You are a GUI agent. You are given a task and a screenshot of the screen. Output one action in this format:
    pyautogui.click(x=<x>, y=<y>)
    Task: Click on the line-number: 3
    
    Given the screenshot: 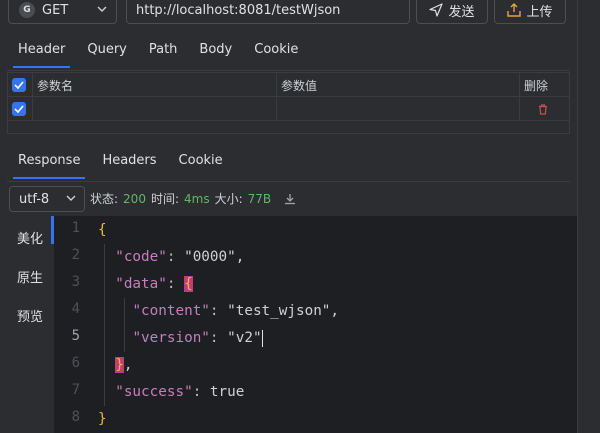 What is the action you would take?
    pyautogui.click(x=75, y=282)
    